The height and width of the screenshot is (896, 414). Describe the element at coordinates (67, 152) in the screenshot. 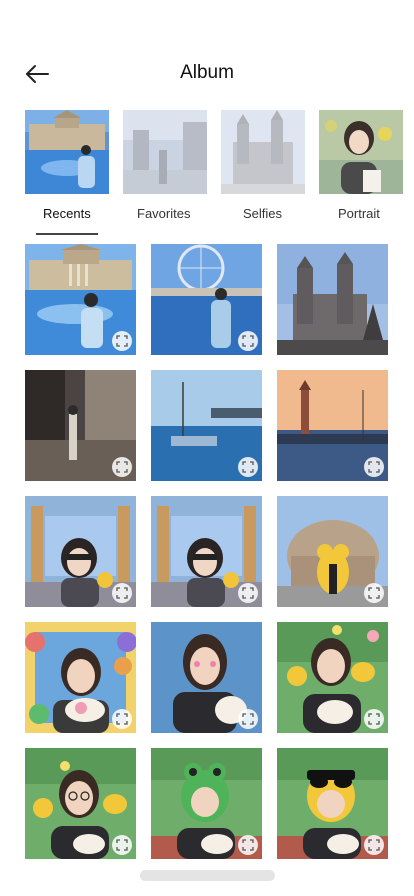

I see `recents-album-thumb` at that location.